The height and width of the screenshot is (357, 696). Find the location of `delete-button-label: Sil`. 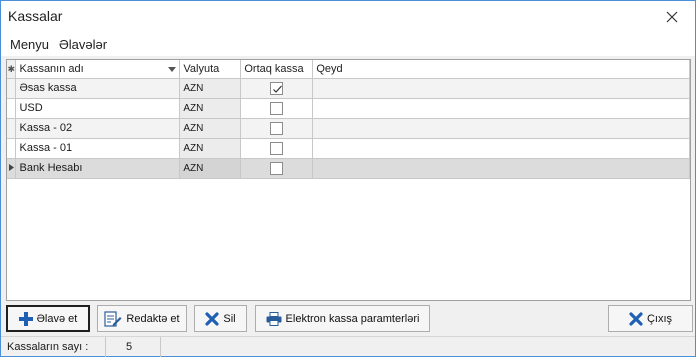

delete-button-label: Sil is located at coordinates (229, 318).